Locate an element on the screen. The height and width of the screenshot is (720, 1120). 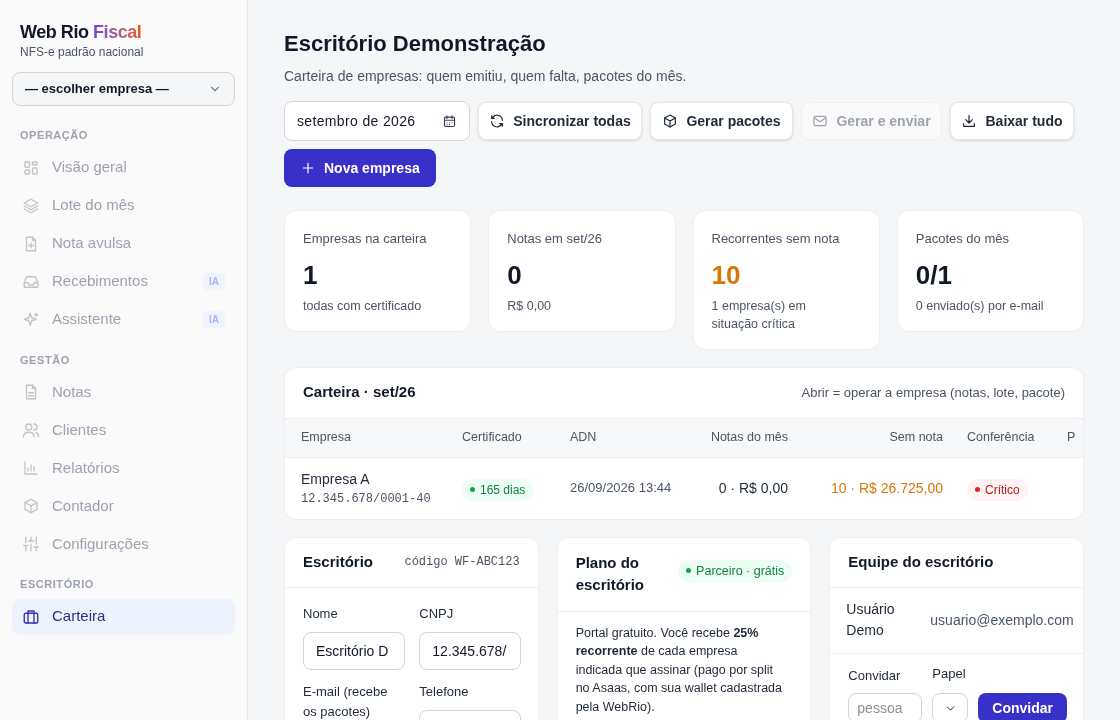
field-label: Papel is located at coordinates (949, 673).